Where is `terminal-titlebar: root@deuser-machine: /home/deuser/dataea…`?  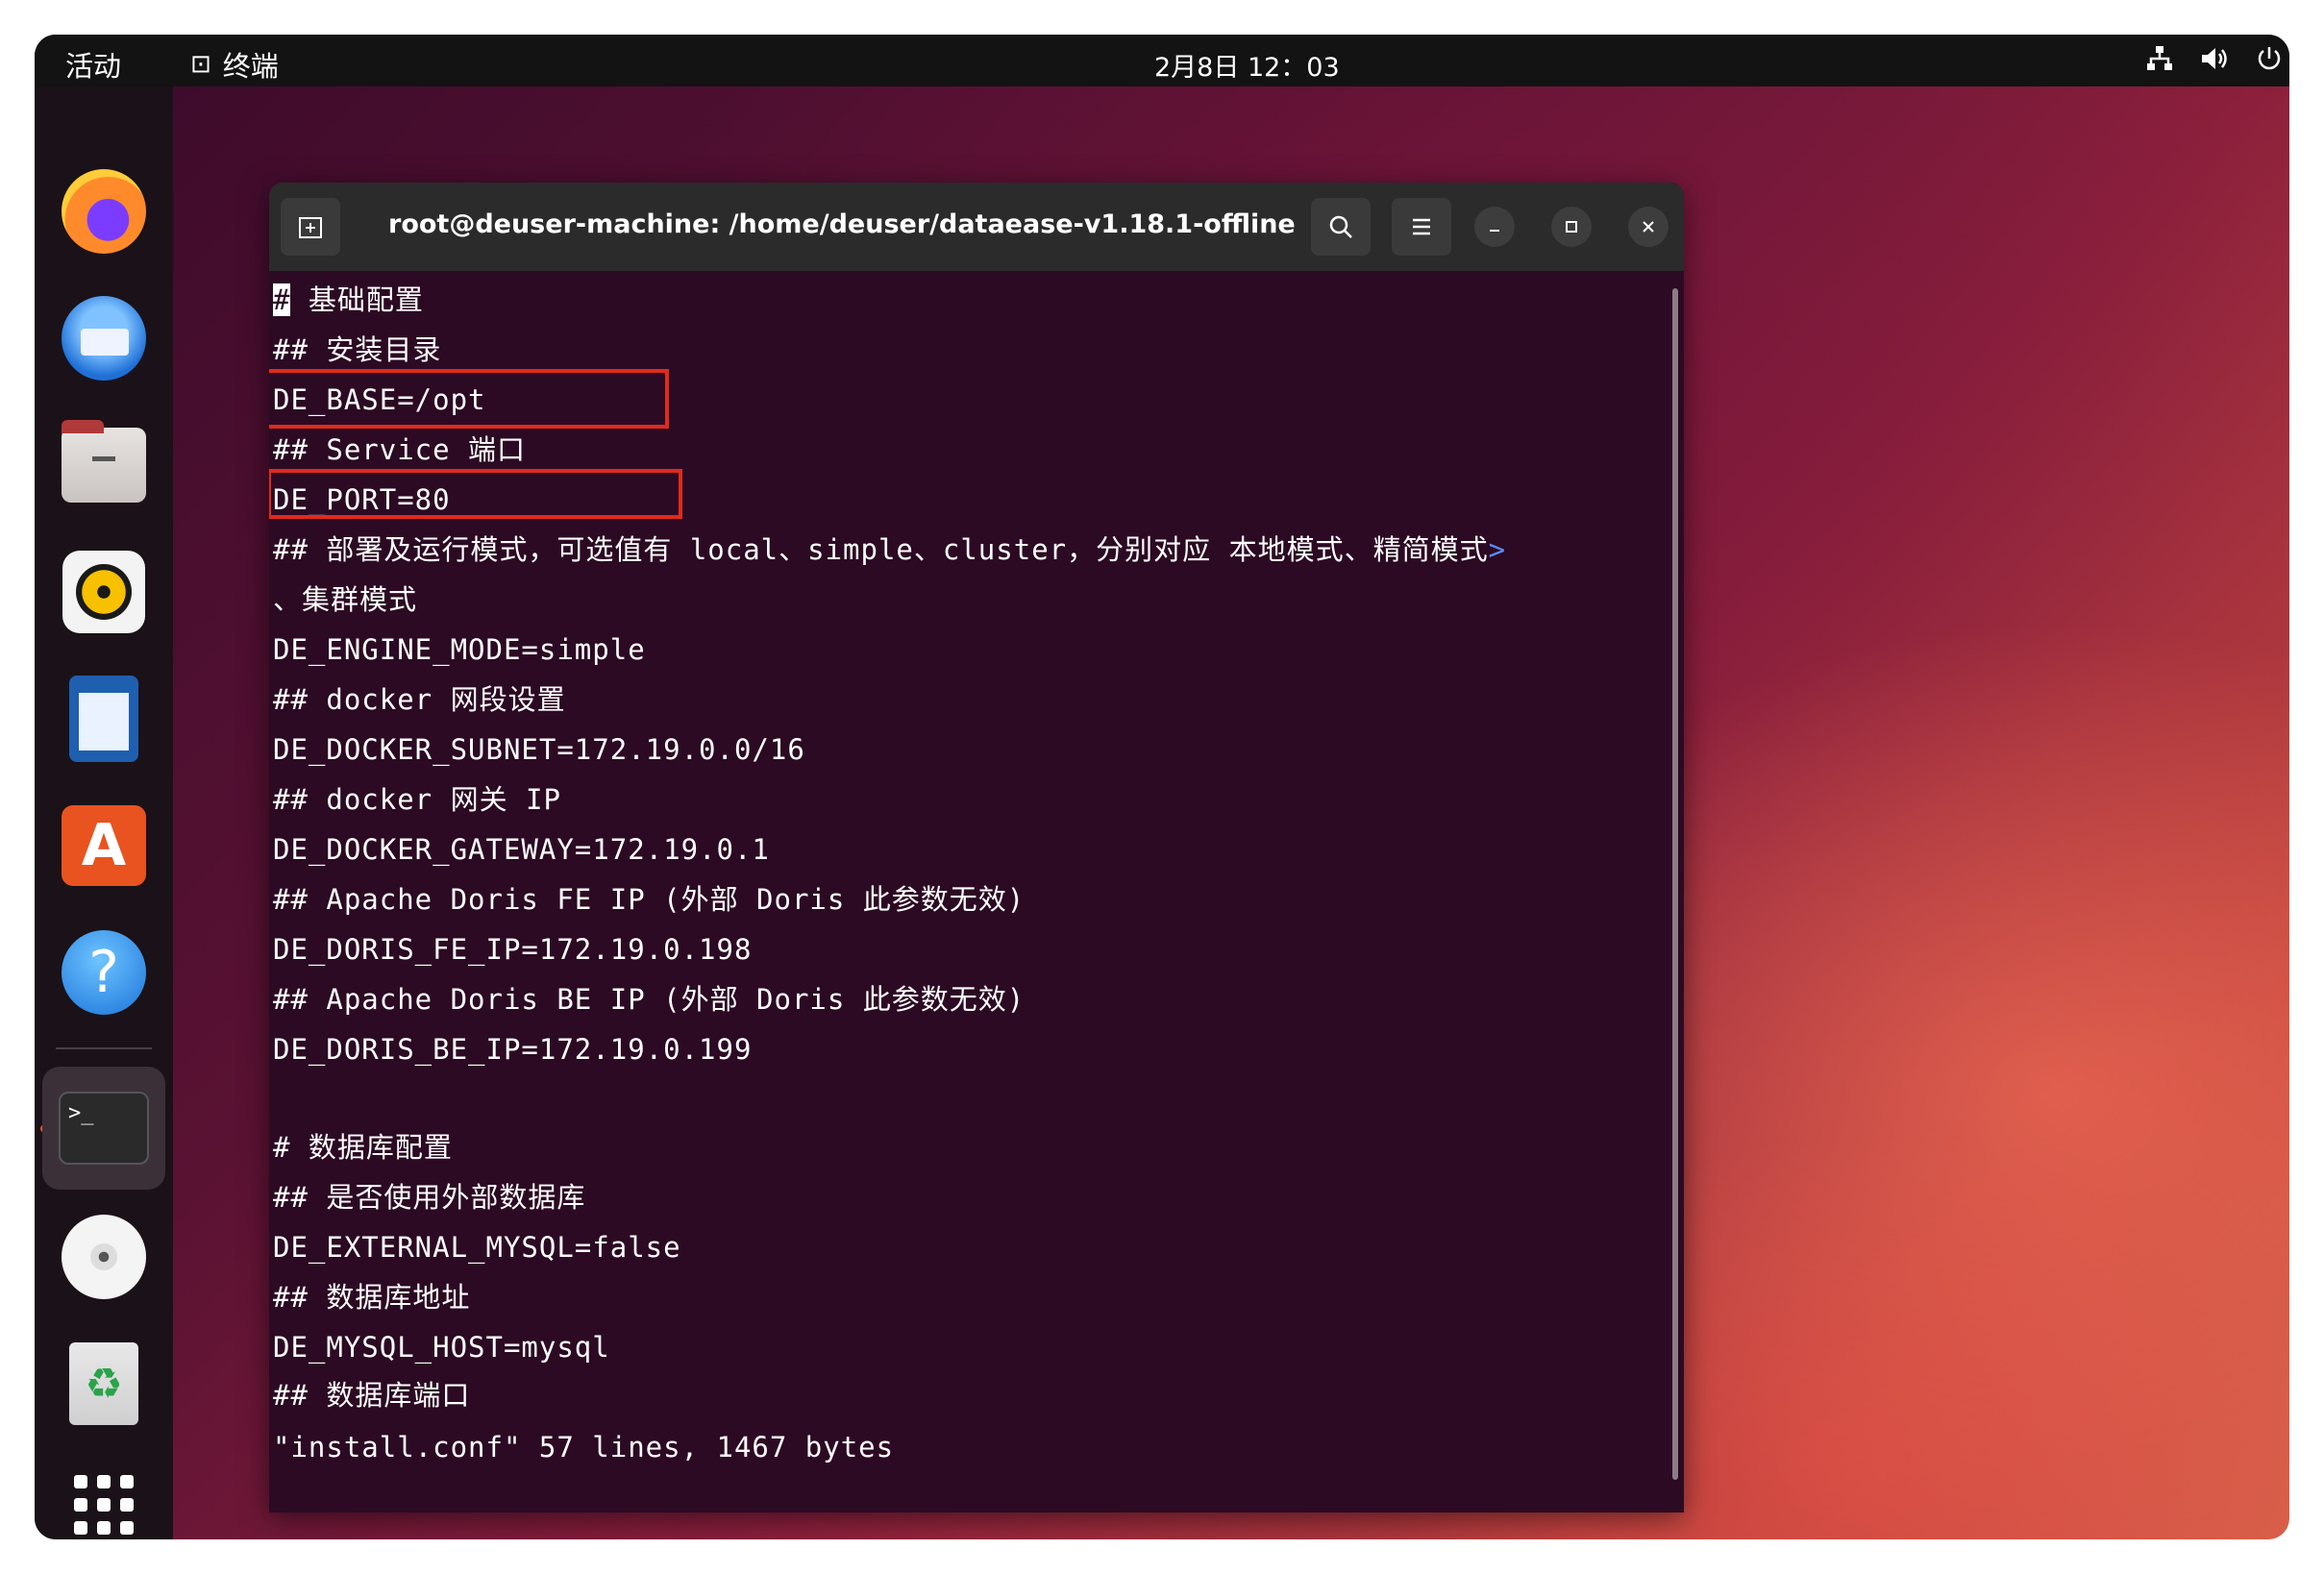
terminal-titlebar: root@deuser-machine: /home/deuser/dataea… is located at coordinates (976, 227).